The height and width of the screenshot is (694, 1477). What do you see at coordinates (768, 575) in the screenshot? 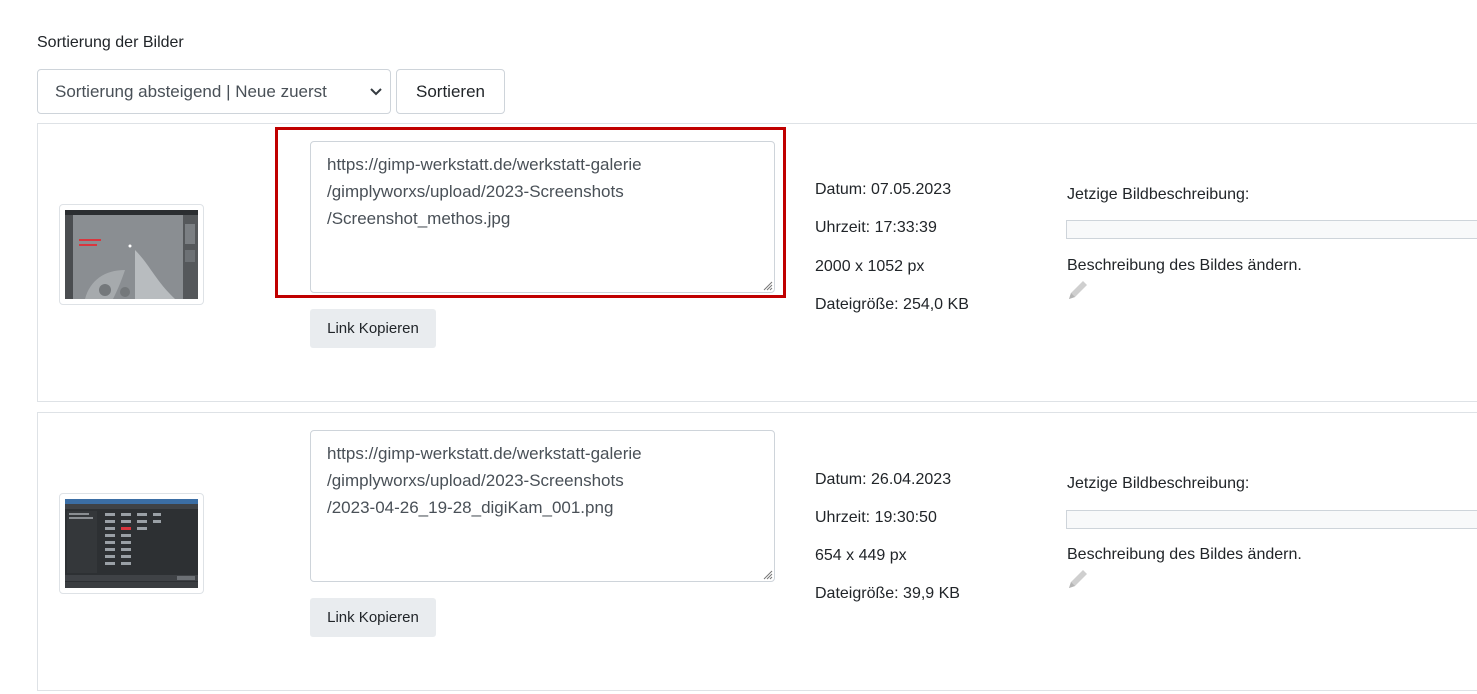
I see `resize-grip-icon` at bounding box center [768, 575].